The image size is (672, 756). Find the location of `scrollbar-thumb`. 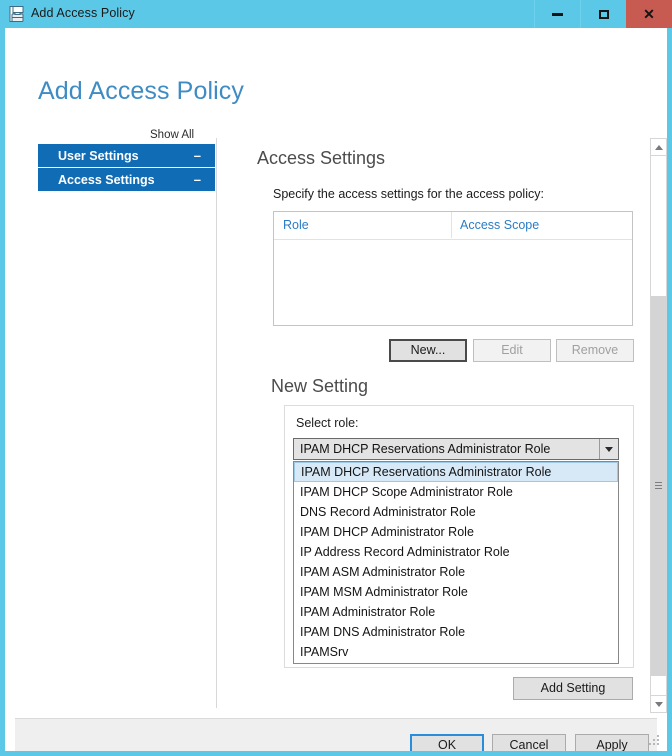

scrollbar-thumb is located at coordinates (658, 486).